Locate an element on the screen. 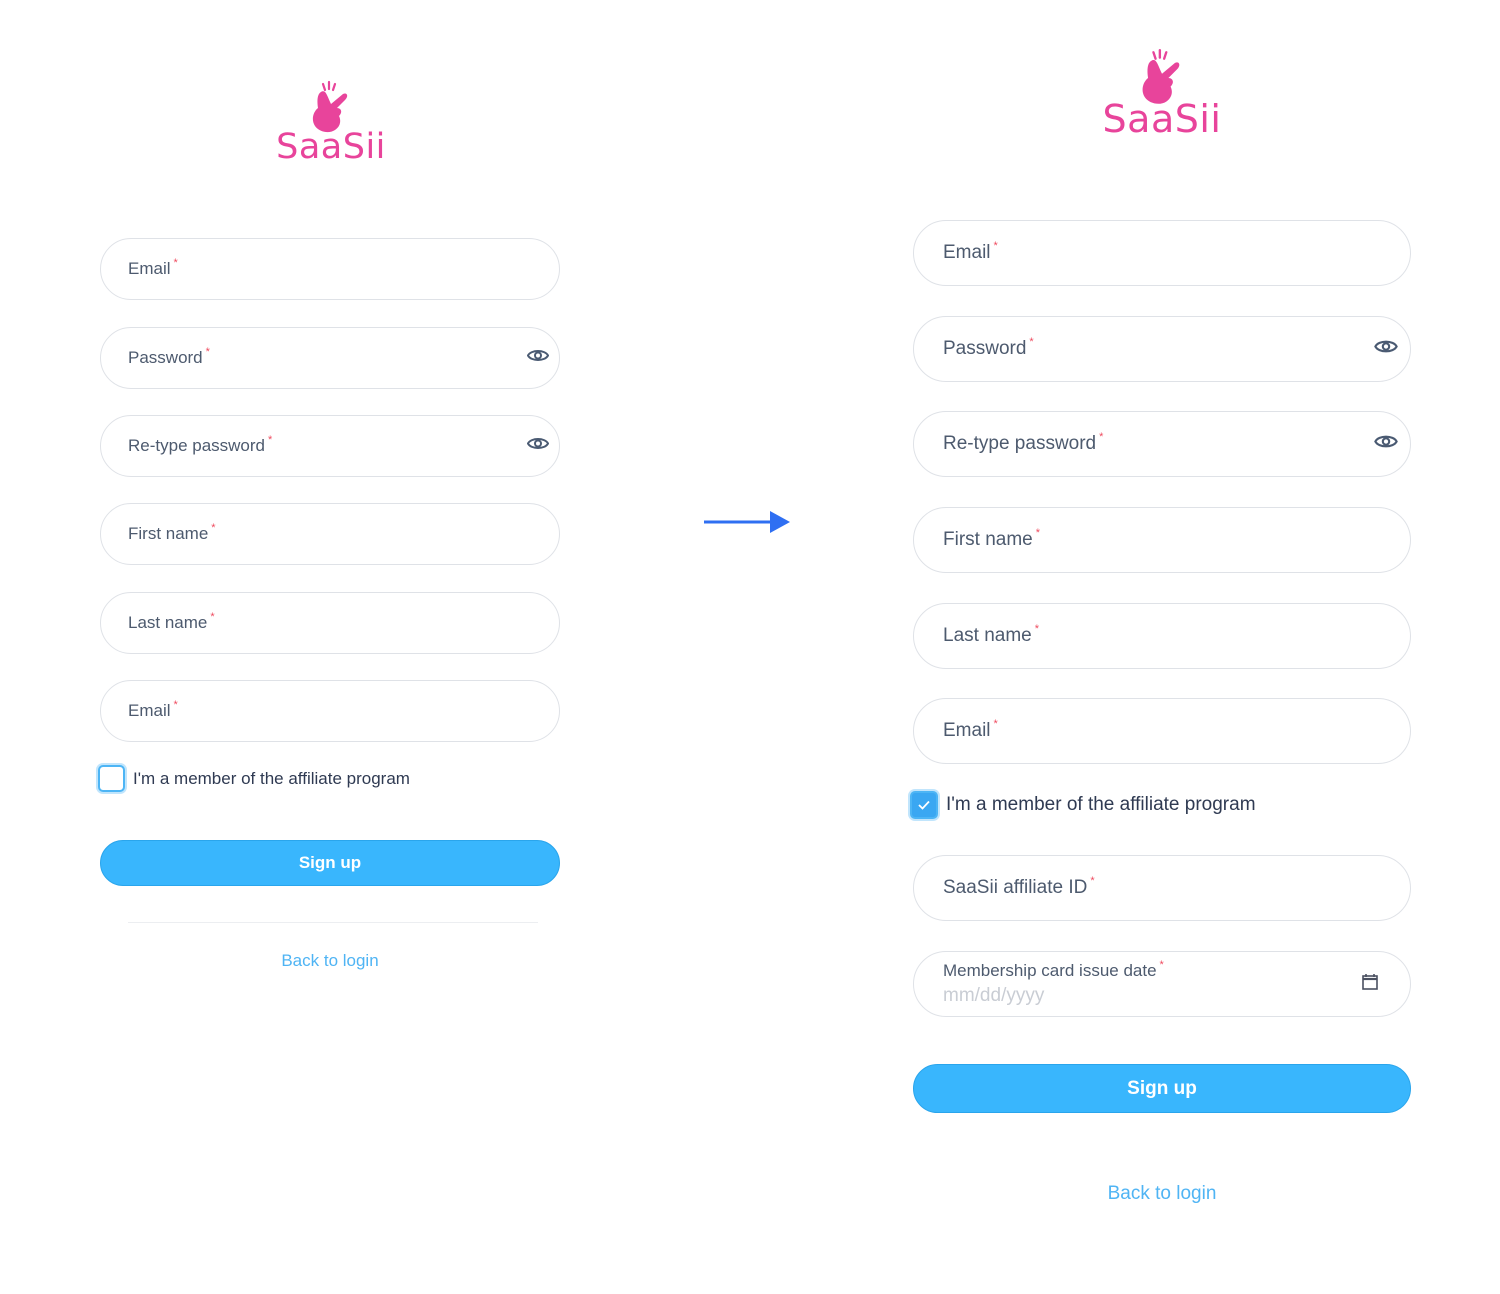  date-placeholder: mm/dd/yyyy is located at coordinates (994, 995).